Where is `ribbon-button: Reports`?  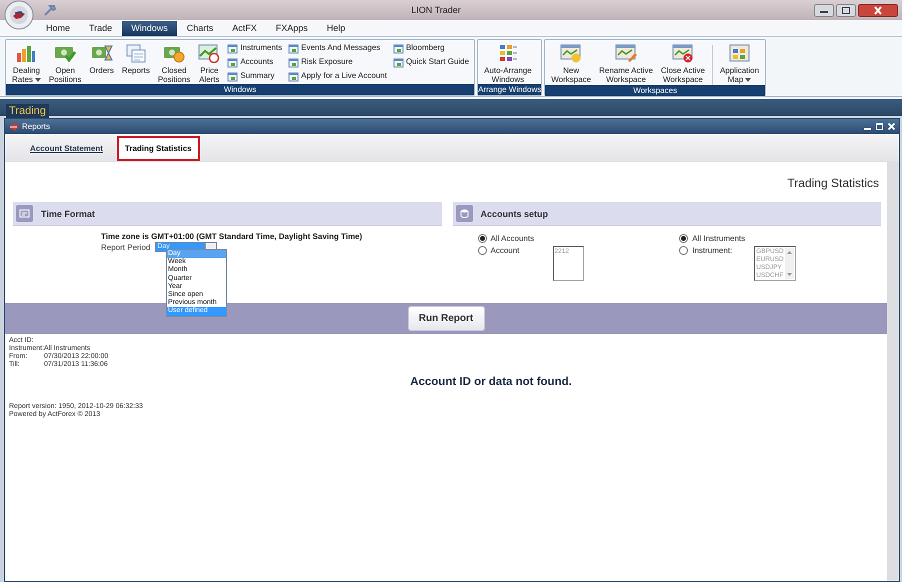
ribbon-button: Reports is located at coordinates (136, 58).